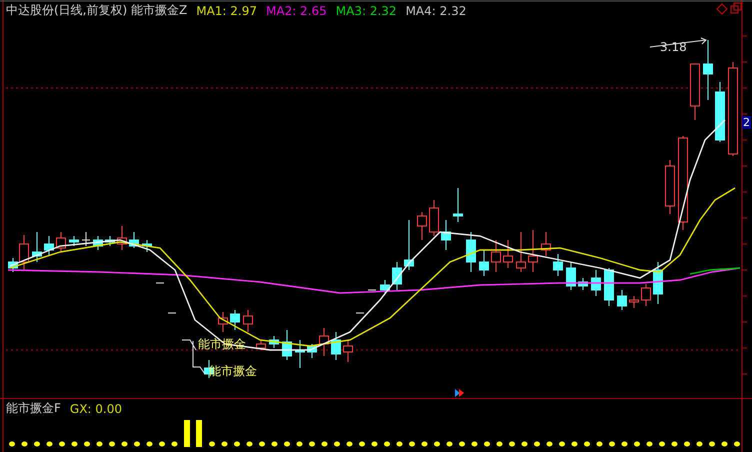 The image size is (752, 452). What do you see at coordinates (722, 9) in the screenshot?
I see `diamond-icon` at bounding box center [722, 9].